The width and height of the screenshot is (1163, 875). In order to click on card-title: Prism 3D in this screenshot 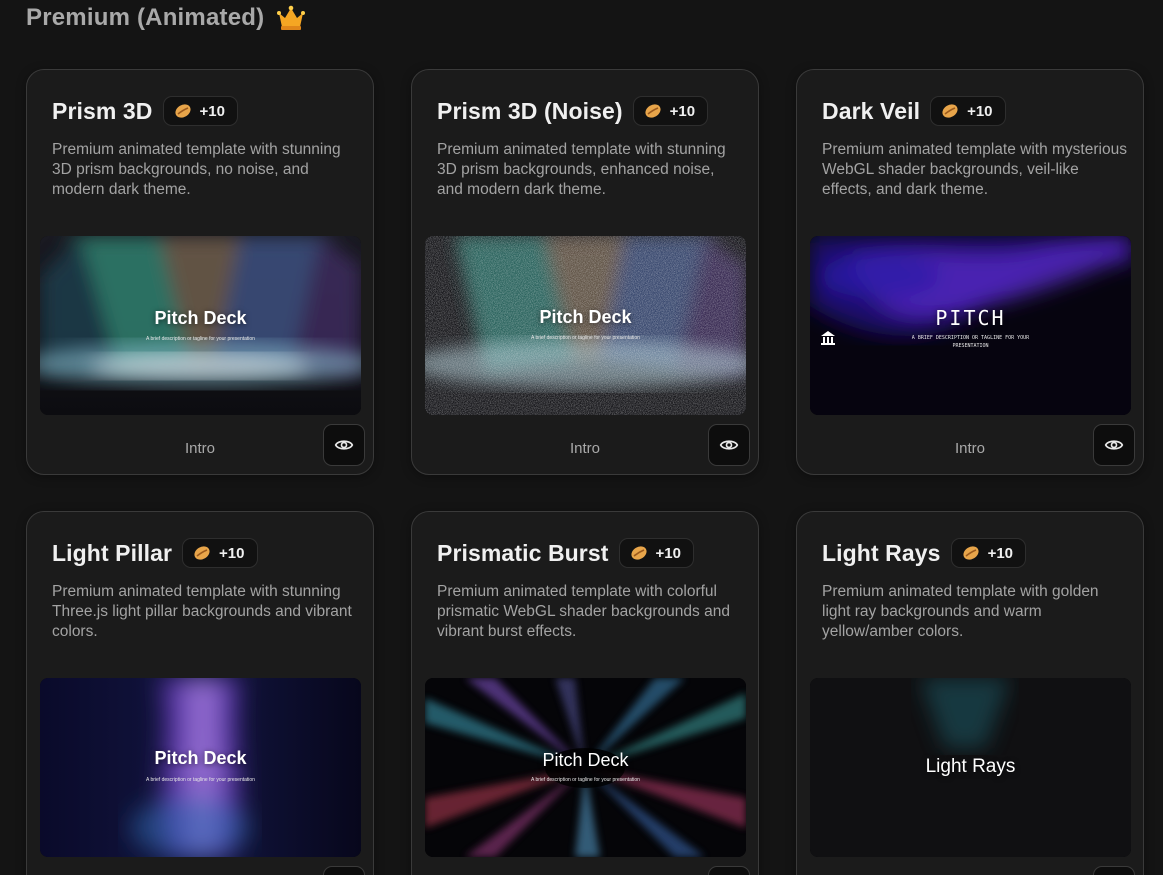, I will do `click(102, 110)`.